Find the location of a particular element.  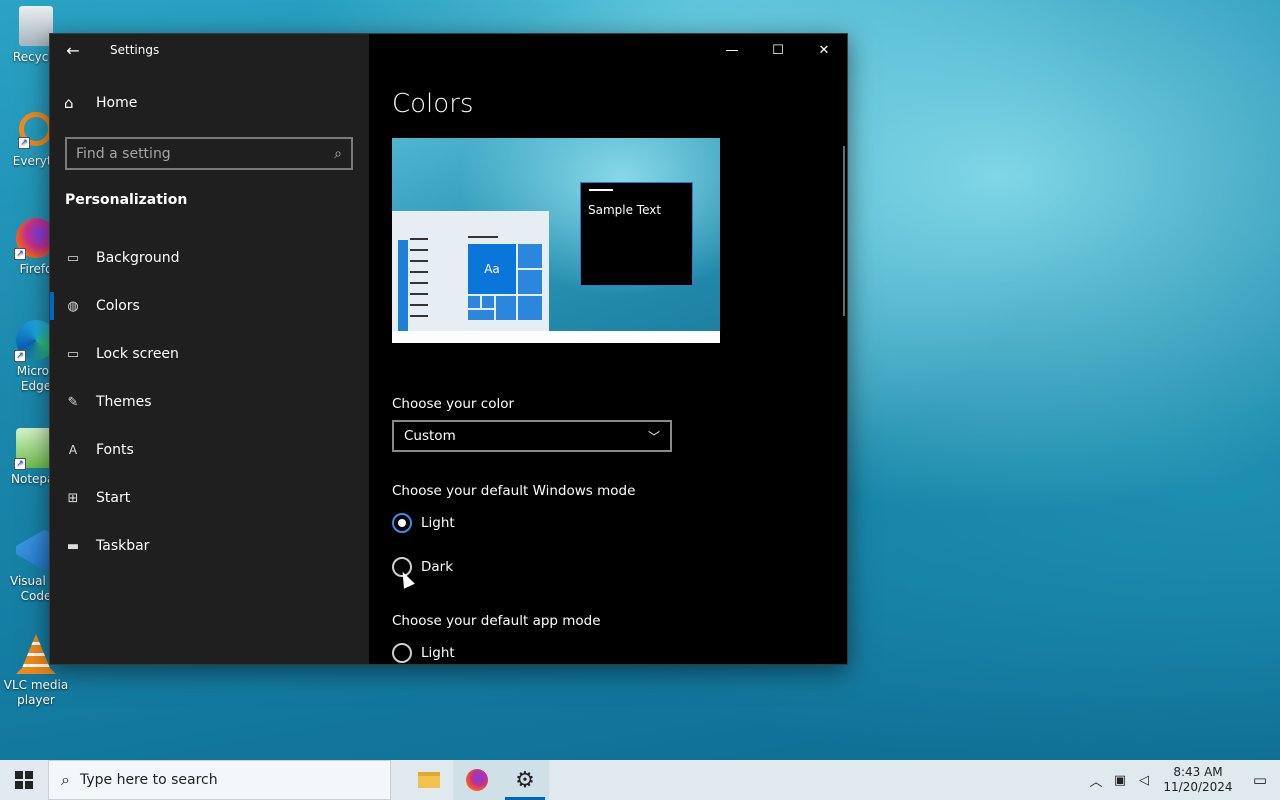

maximize-button: ☐ is located at coordinates (778, 50).